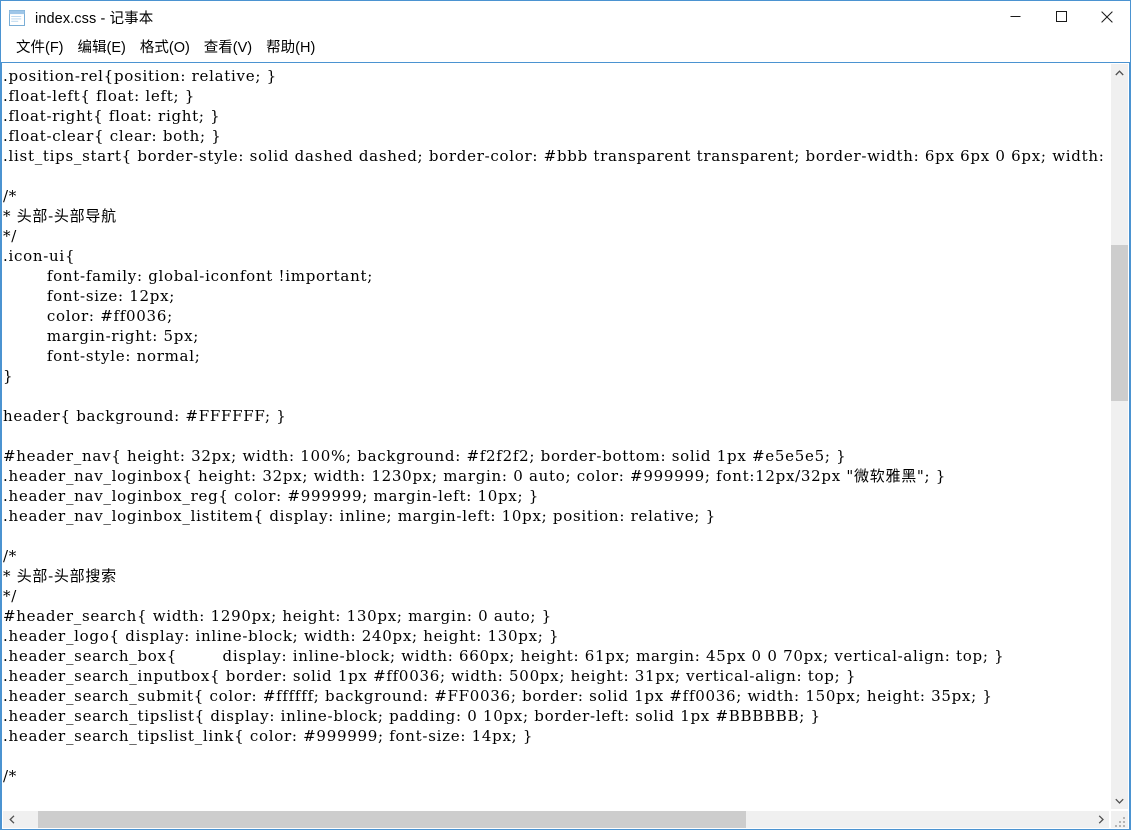  What do you see at coordinates (11, 819) in the screenshot?
I see `scroll-left-arrow-icon` at bounding box center [11, 819].